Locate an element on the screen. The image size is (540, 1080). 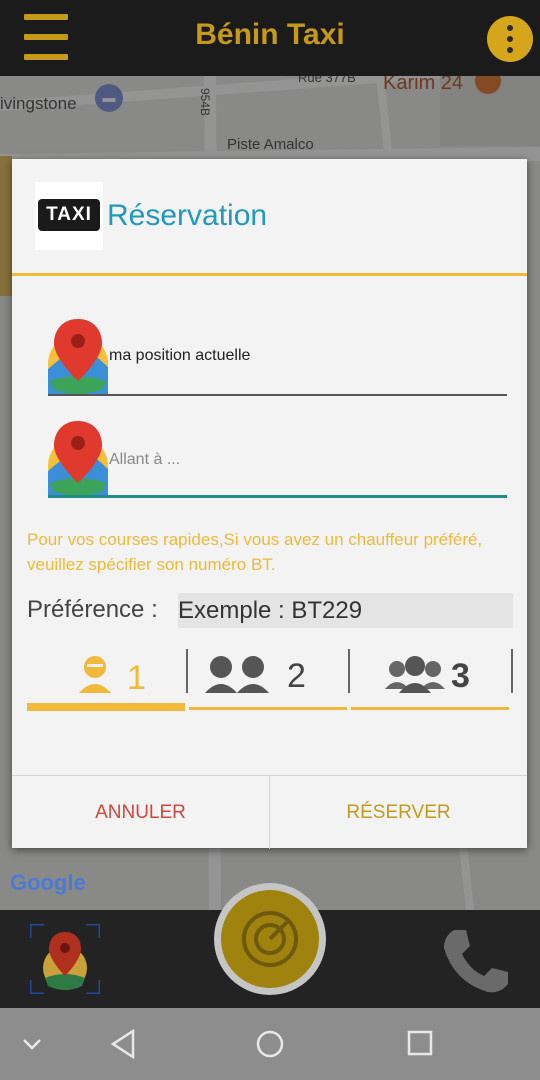
origin-field: ma position actuelle is located at coordinates (179, 356).